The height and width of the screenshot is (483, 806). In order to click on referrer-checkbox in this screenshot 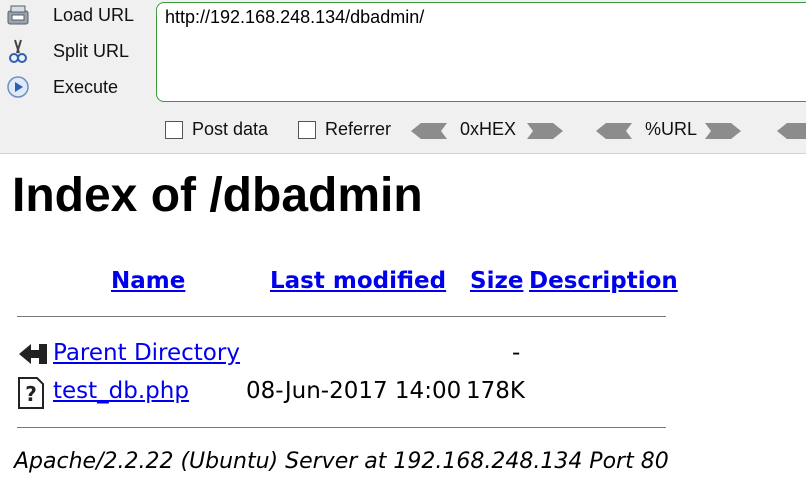, I will do `click(307, 130)`.